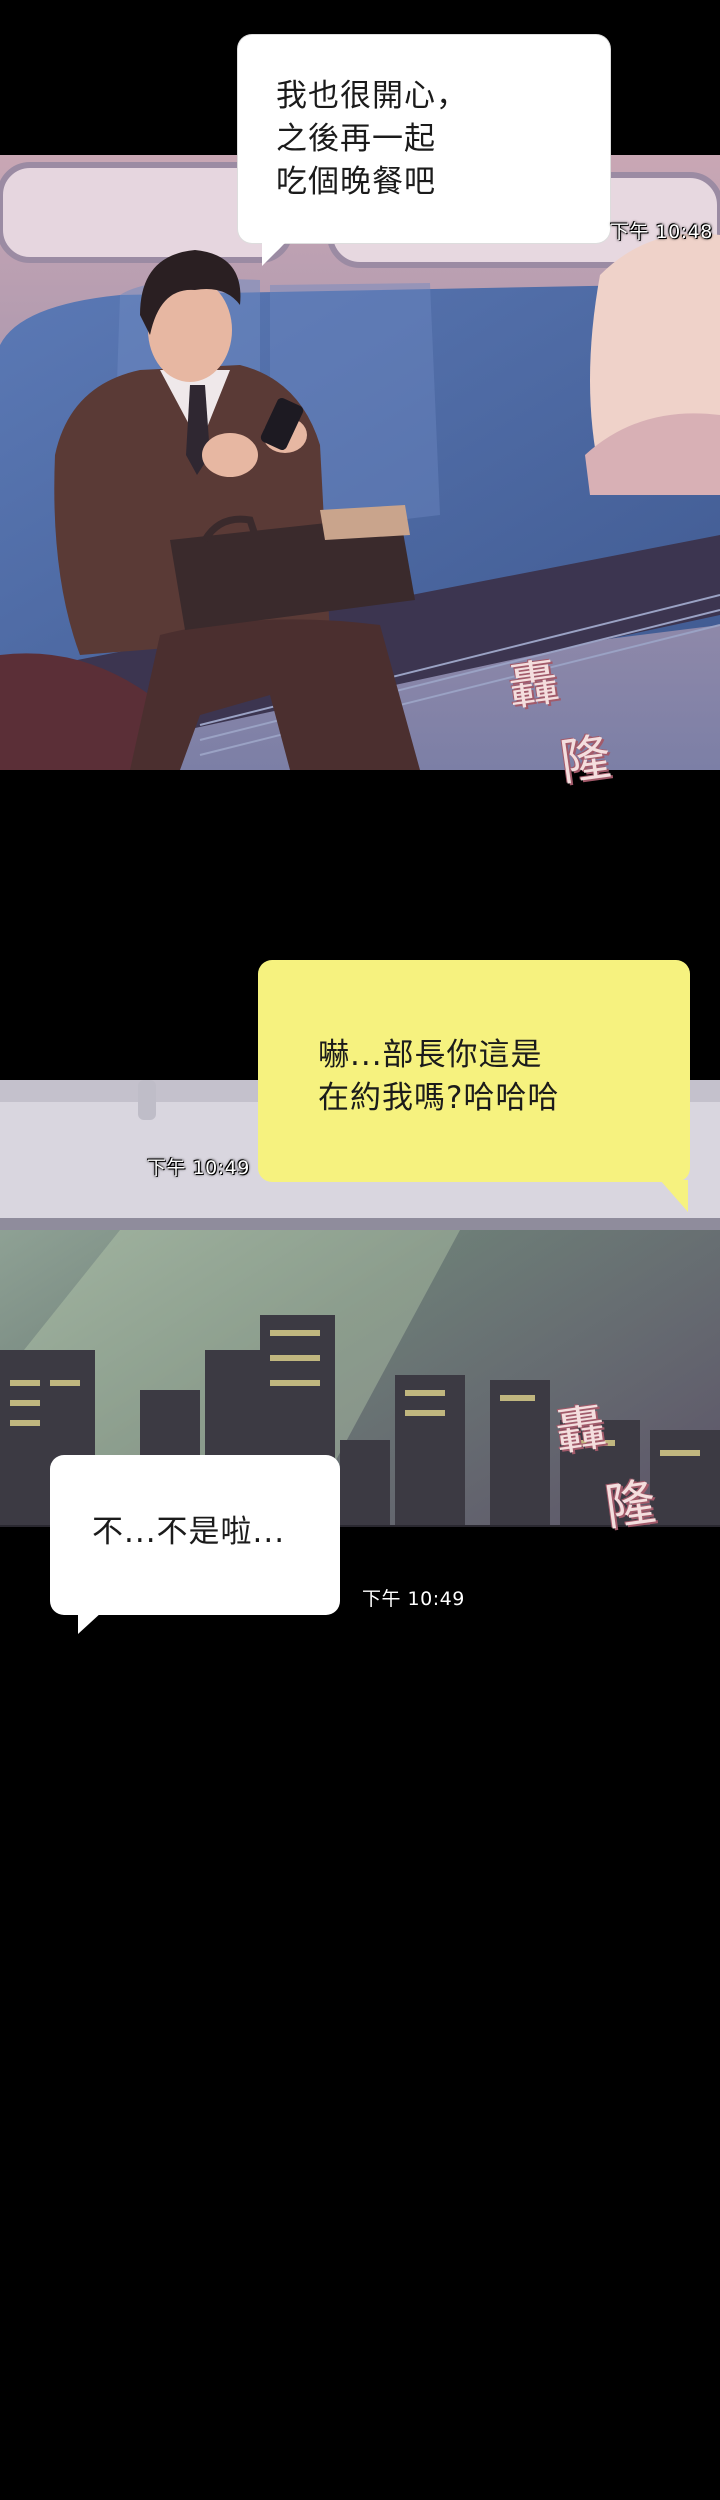 The height and width of the screenshot is (2500, 720). Describe the element at coordinates (372, 96) in the screenshot. I see `bubble-1-line-1: 我也很開心，` at that location.